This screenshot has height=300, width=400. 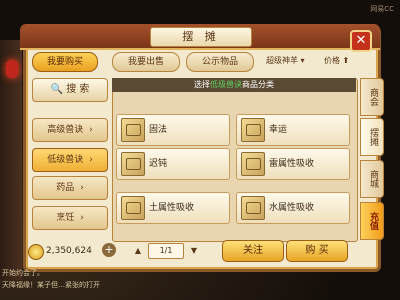 I want to click on lantern-icon, so click(x=12, y=69).